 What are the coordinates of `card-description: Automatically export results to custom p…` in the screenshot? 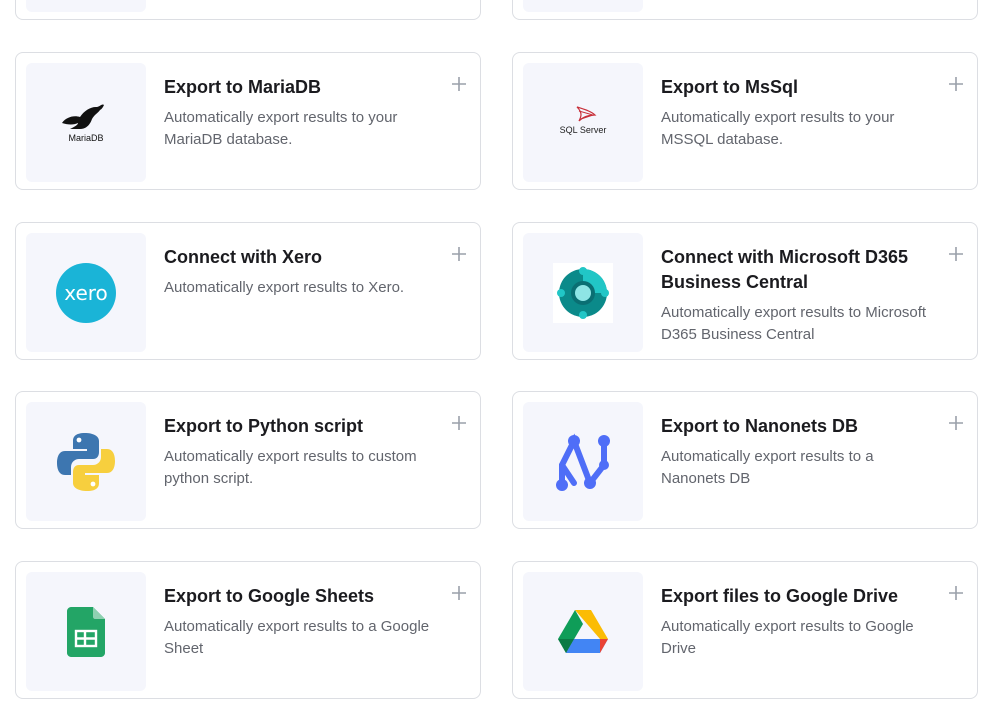 It's located at (290, 467).